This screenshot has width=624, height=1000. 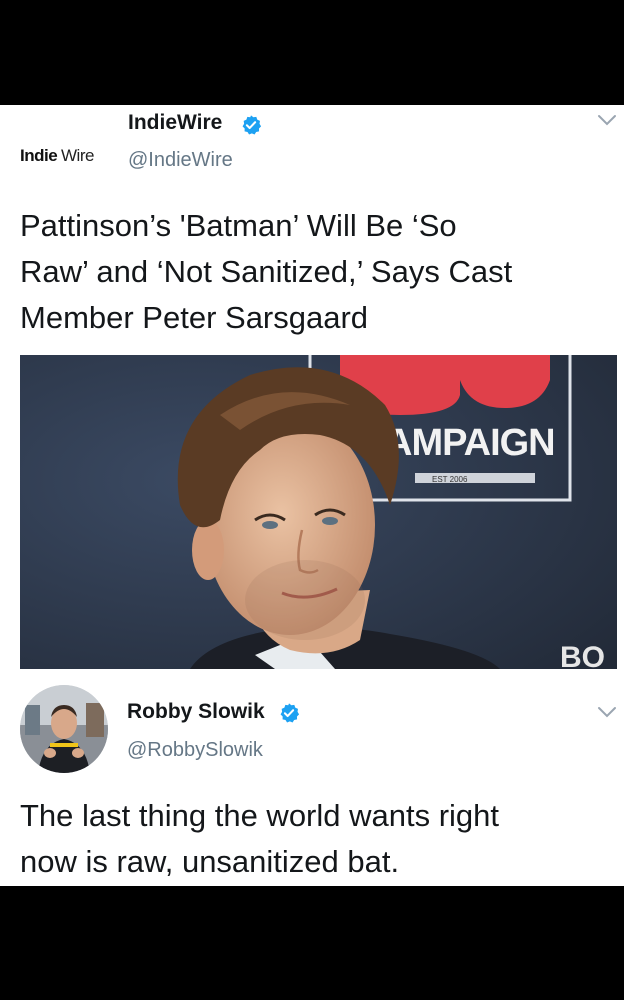 What do you see at coordinates (450, 479) in the screenshot?
I see `backdrop-small-text: EST 2006` at bounding box center [450, 479].